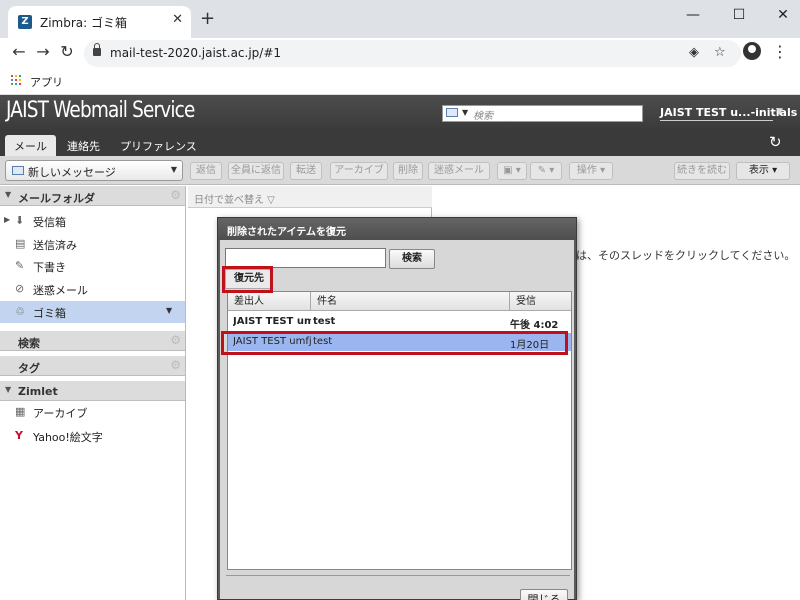  What do you see at coordinates (324, 321) in the screenshot?
I see `item-subject: test` at bounding box center [324, 321].